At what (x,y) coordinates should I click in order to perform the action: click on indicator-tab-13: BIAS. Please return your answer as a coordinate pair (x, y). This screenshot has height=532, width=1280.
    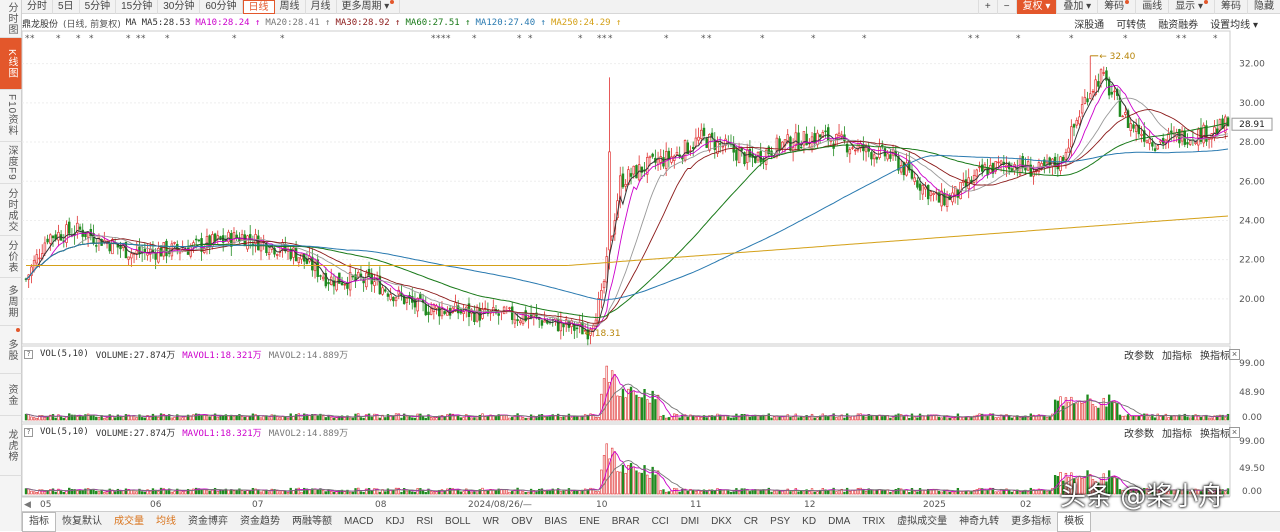
    Looking at the image, I should click on (555, 522).